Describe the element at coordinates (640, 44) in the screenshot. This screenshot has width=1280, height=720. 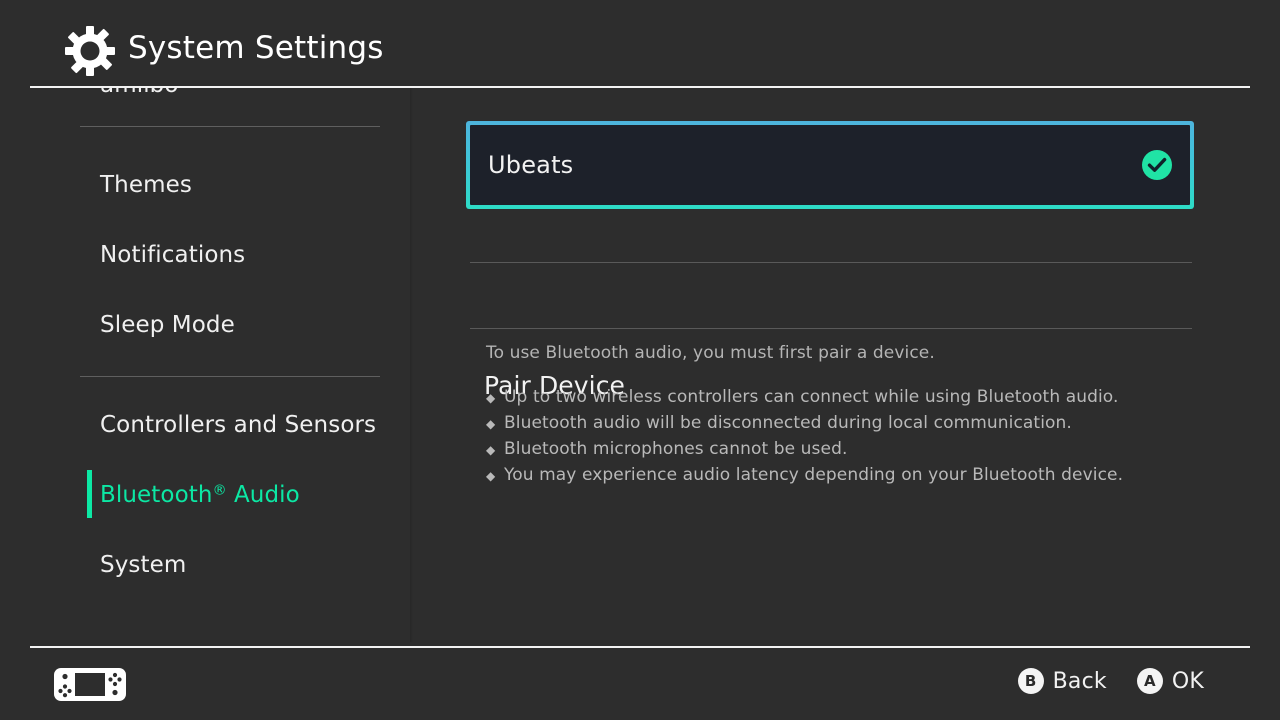
I see `app-header: System Settings` at that location.